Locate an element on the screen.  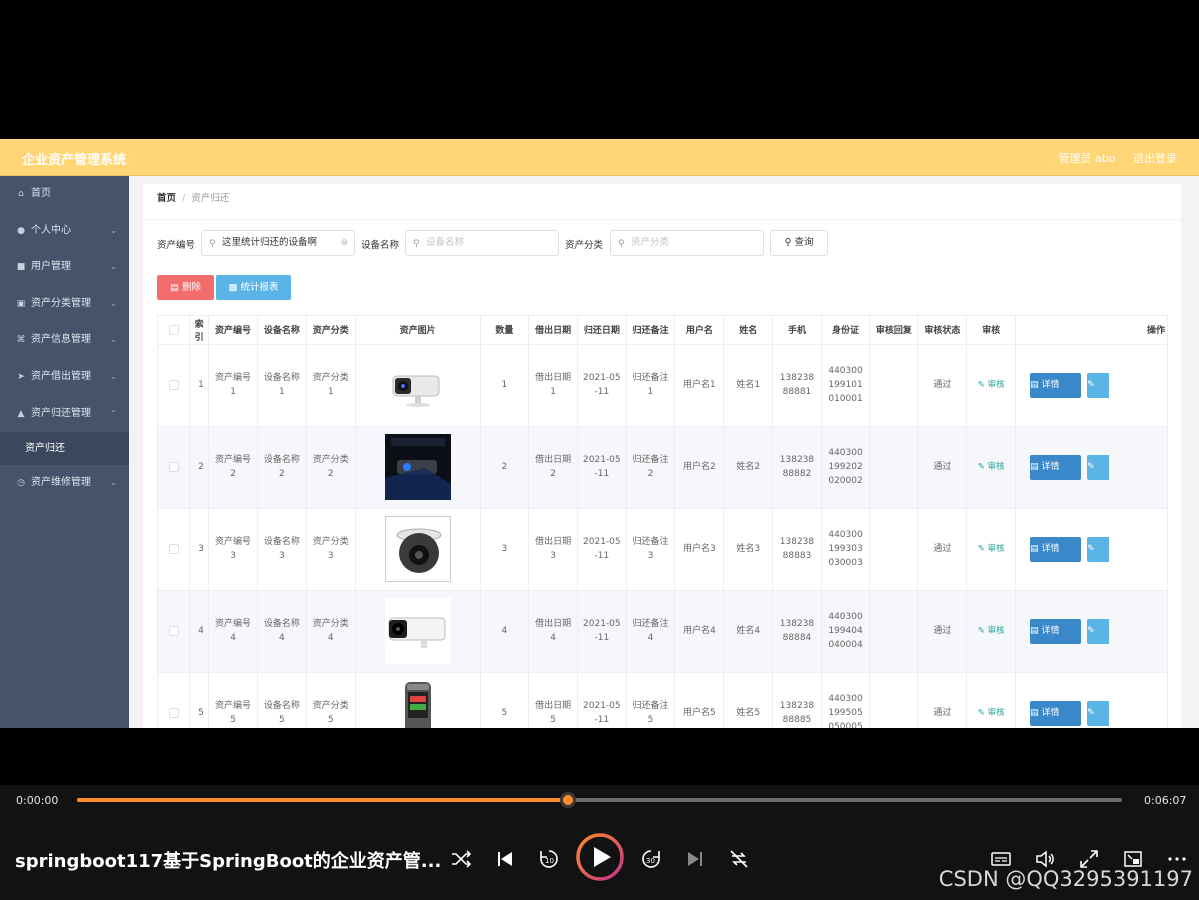
delete-button: ▤ 删除 is located at coordinates (185, 287).